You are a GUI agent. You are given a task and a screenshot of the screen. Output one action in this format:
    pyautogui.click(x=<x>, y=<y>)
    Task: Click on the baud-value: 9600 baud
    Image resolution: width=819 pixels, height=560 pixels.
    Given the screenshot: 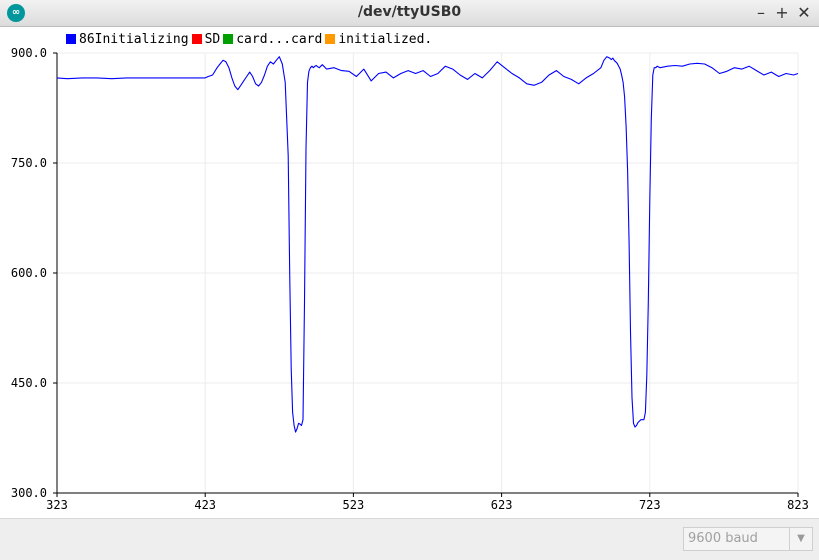 What is the action you would take?
    pyautogui.click(x=723, y=538)
    